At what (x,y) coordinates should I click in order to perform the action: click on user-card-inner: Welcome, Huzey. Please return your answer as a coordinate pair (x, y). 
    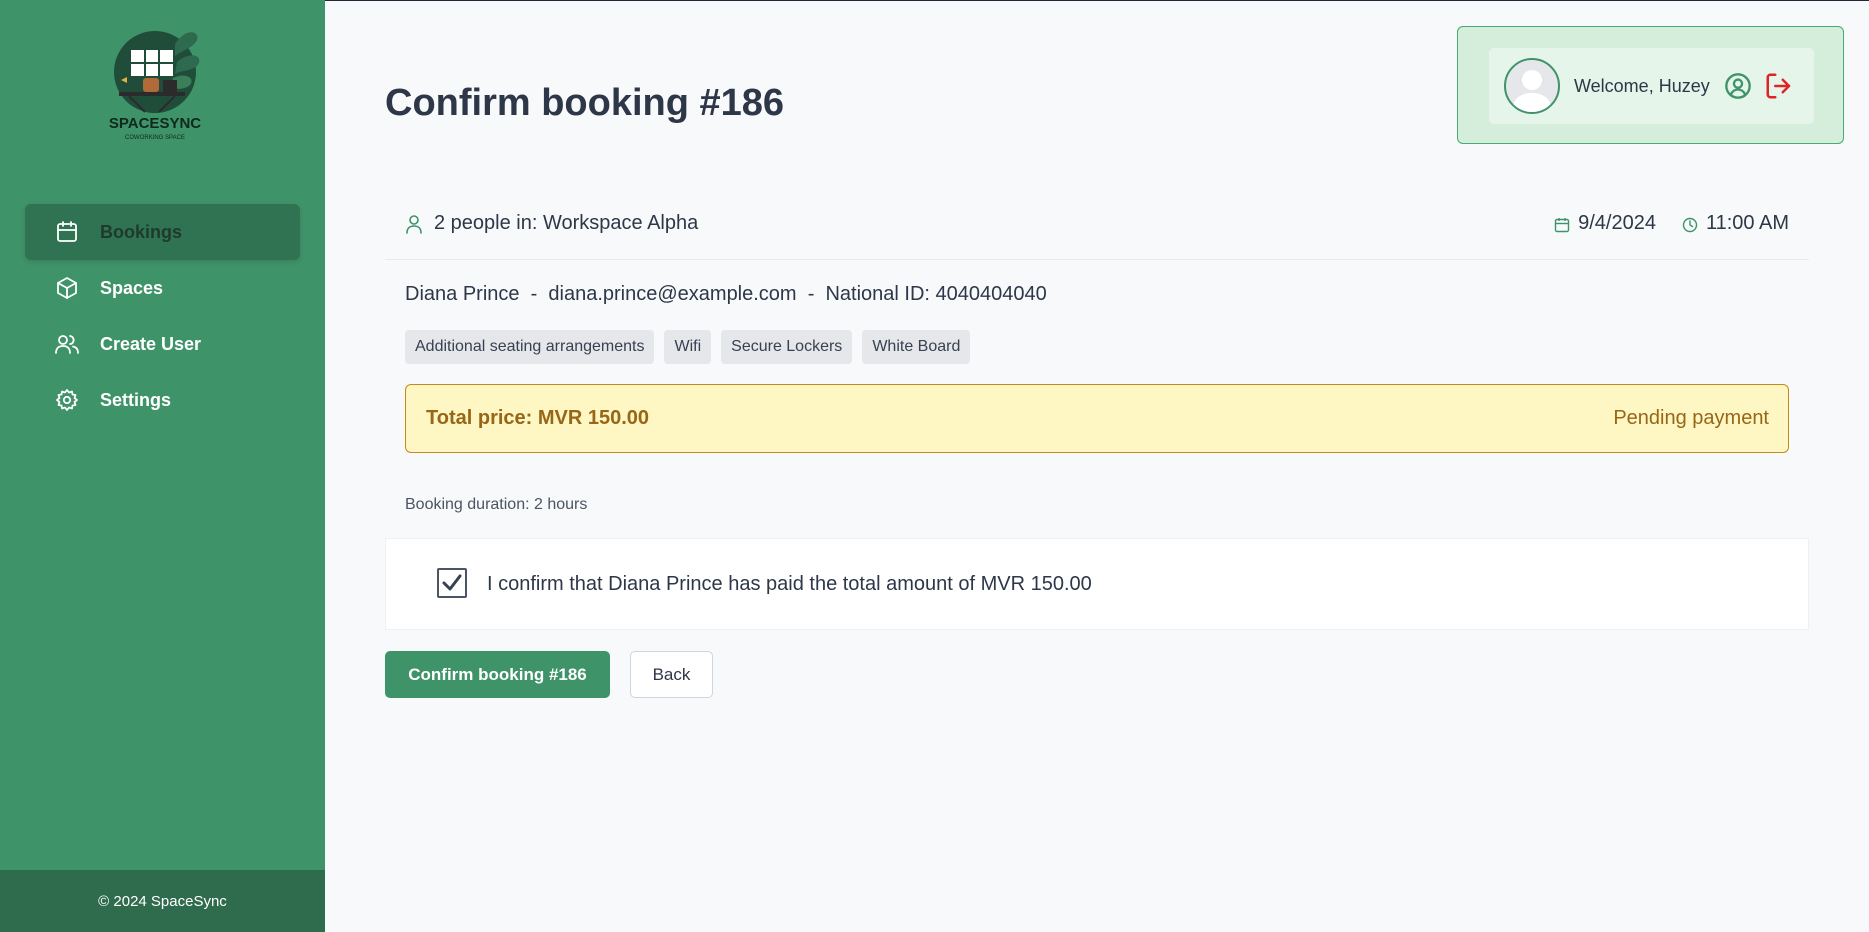
    Looking at the image, I should click on (1651, 86).